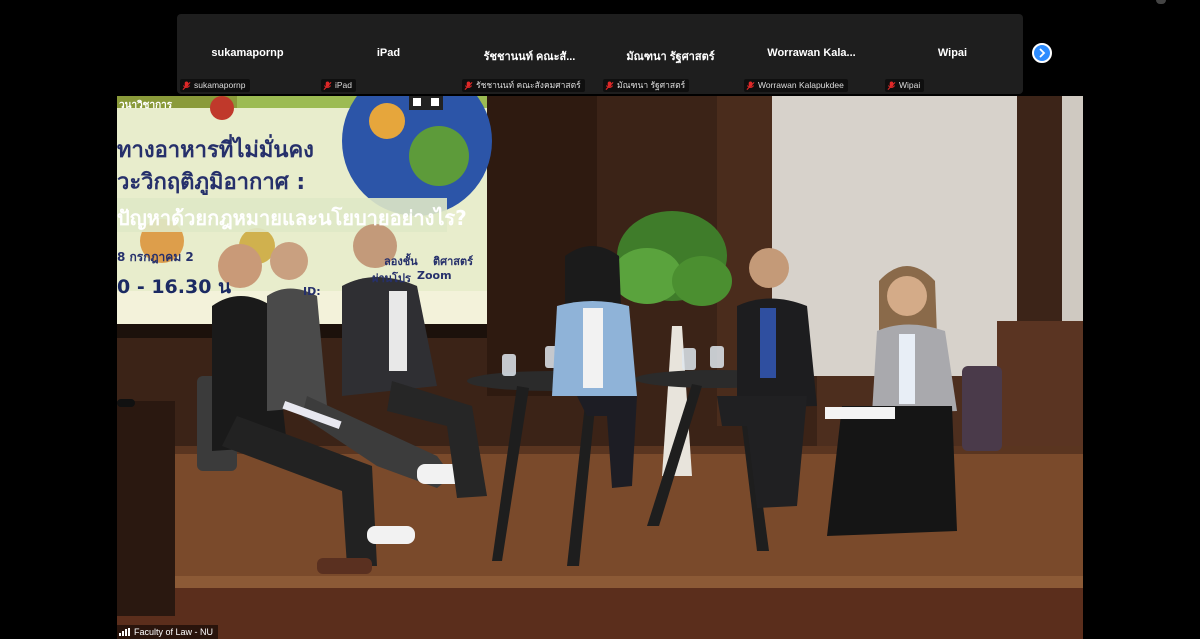 The height and width of the screenshot is (639, 1200). I want to click on participant-label-text: รัชชานนท์ คณะสังคมศาสตร์, so click(528, 85).